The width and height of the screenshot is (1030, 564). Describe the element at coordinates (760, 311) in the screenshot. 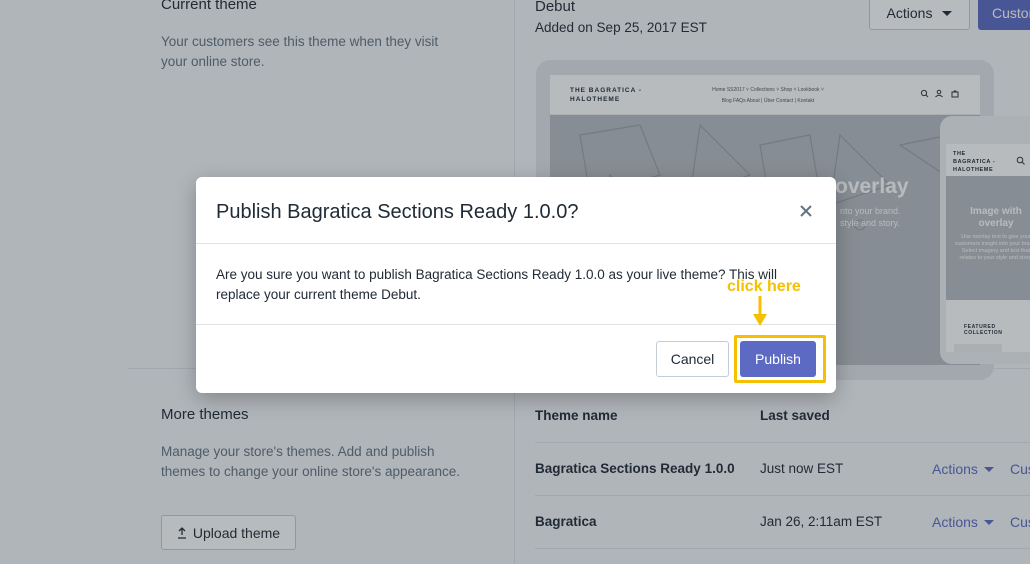

I see `arrow-down-icon` at that location.